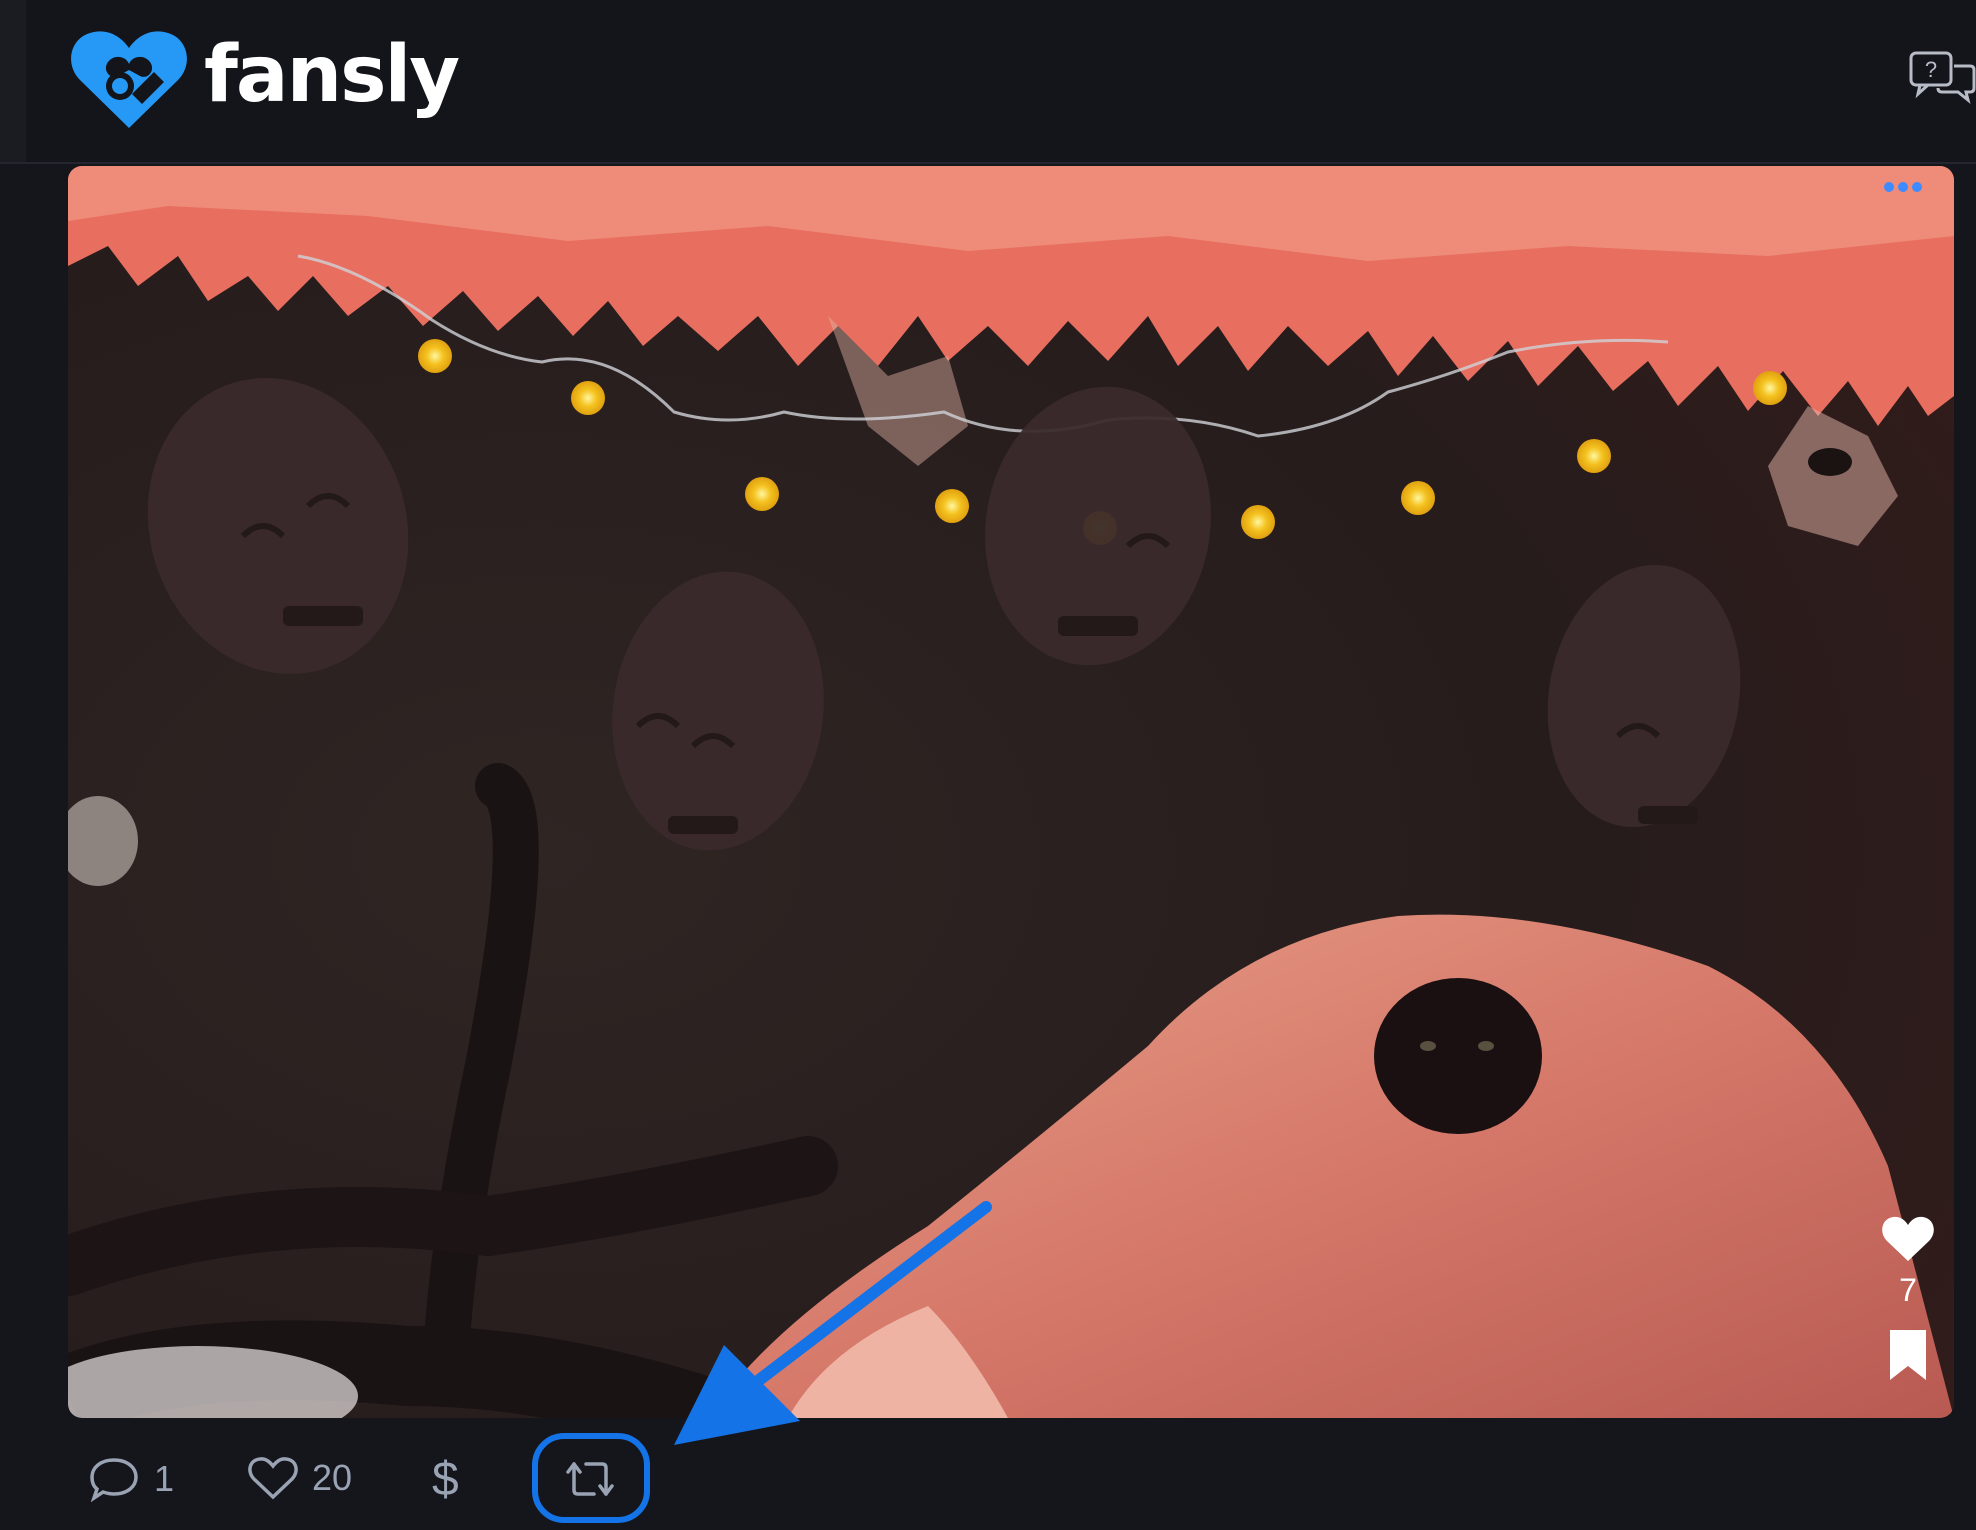 The height and width of the screenshot is (1530, 1976). Describe the element at coordinates (13, 81) in the screenshot. I see `left-edge` at that location.